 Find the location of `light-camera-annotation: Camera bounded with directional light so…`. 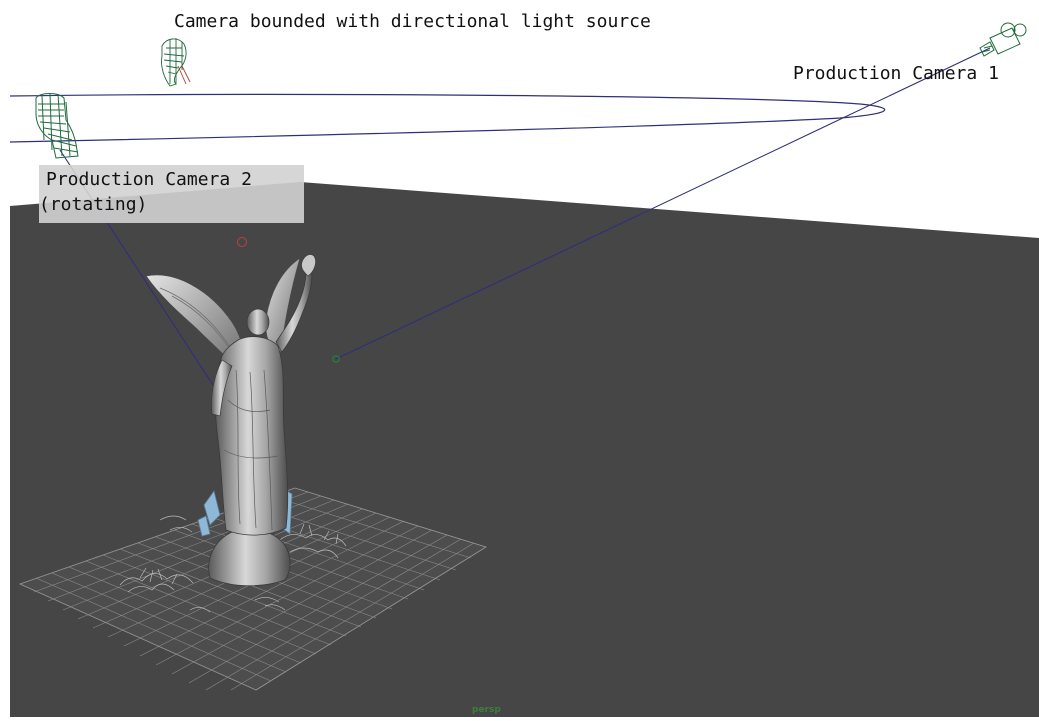

light-camera-annotation: Camera bounded with directional light so… is located at coordinates (412, 21).